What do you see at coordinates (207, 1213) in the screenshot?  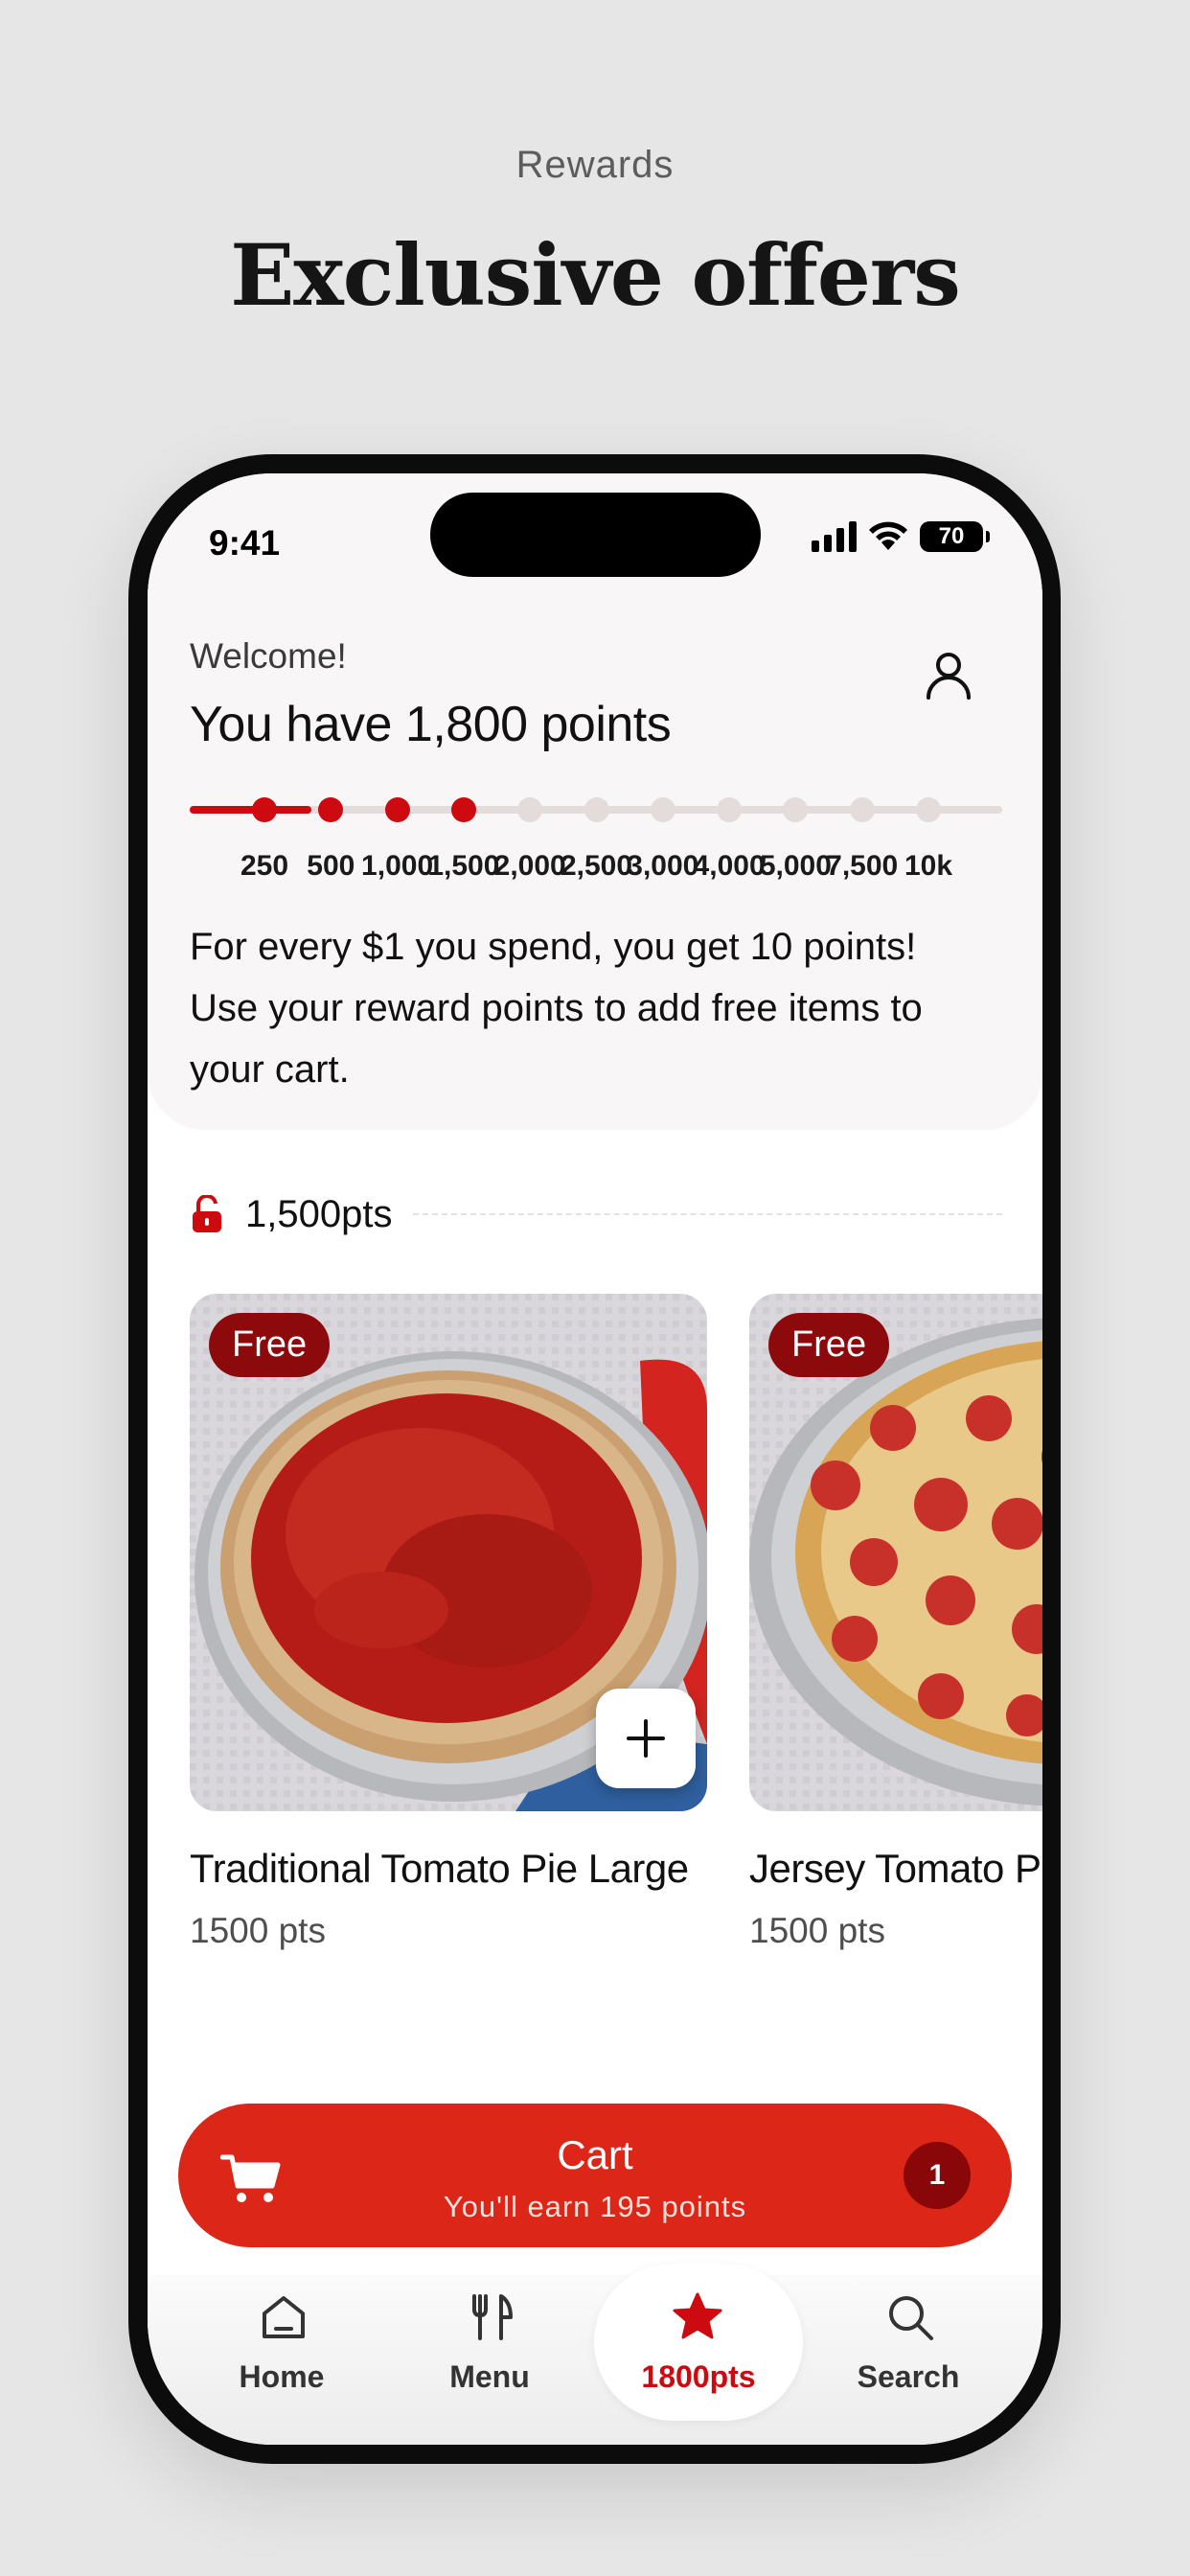 I see `unlock-icon` at bounding box center [207, 1213].